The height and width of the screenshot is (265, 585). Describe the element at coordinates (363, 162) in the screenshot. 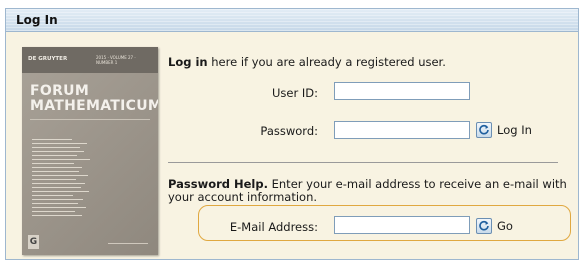

I see `section-divider` at that location.